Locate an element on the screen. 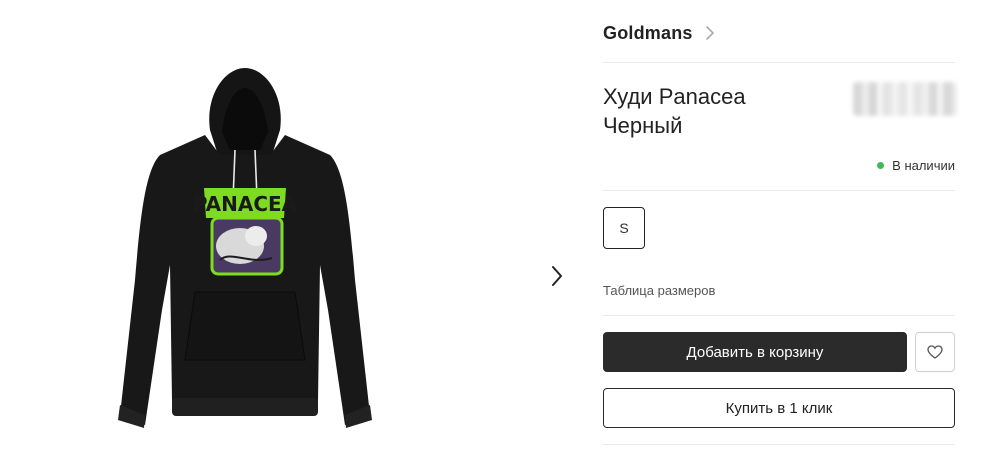 Image resolution: width=994 pixels, height=468 pixels. heart-icon is located at coordinates (935, 352).